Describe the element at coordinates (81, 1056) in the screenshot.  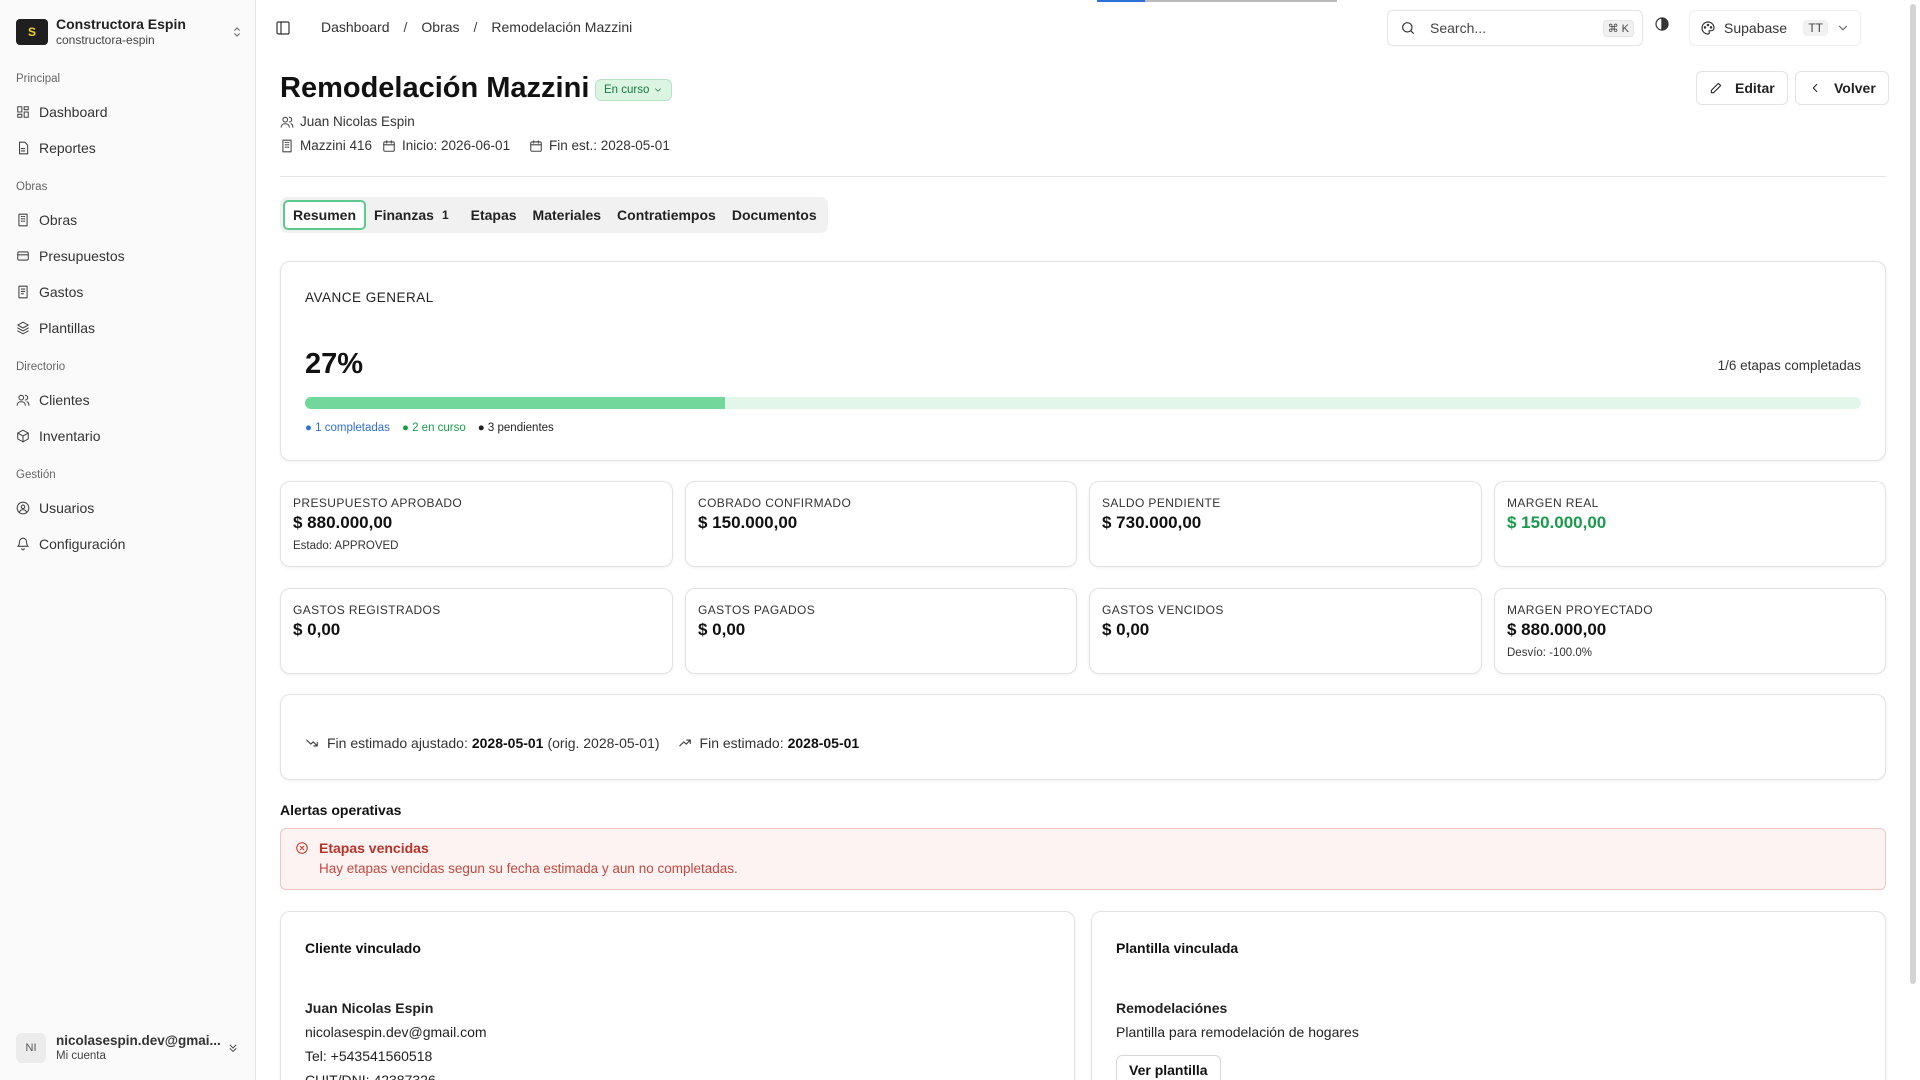
I see `user-subtitle: Mi cuenta` at that location.